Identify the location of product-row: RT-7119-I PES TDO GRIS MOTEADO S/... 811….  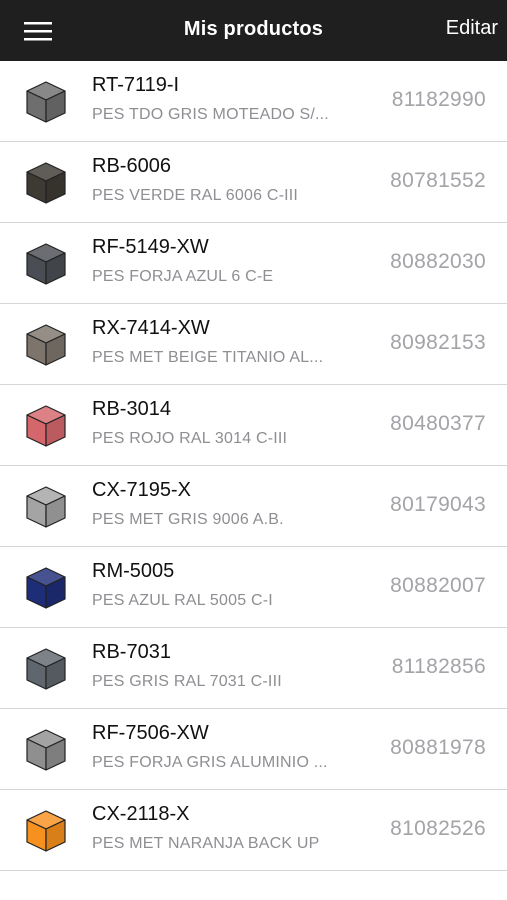
(253, 101).